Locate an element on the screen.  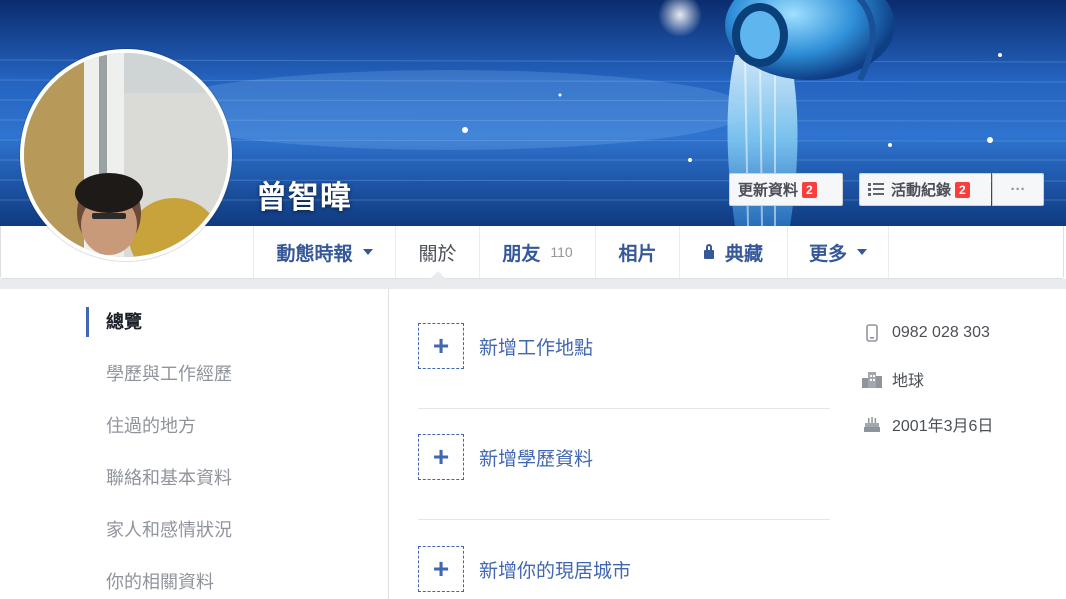
birthday-text: 2001年3月6日 is located at coordinates (943, 426).